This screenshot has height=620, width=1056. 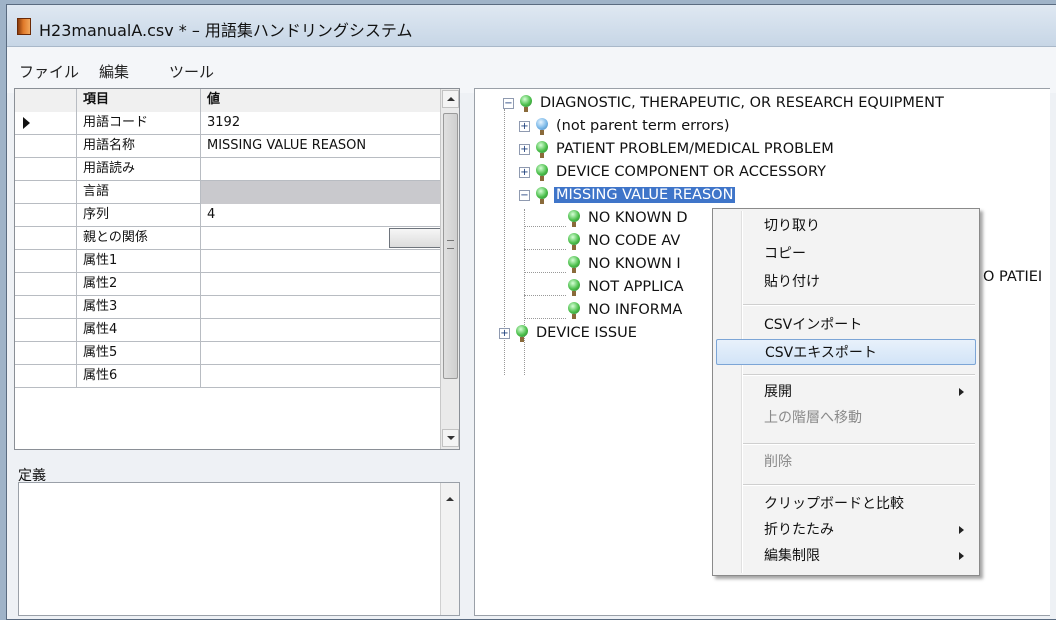 What do you see at coordinates (846, 282) in the screenshot?
I see `menu-item-paste: 貼り付け` at bounding box center [846, 282].